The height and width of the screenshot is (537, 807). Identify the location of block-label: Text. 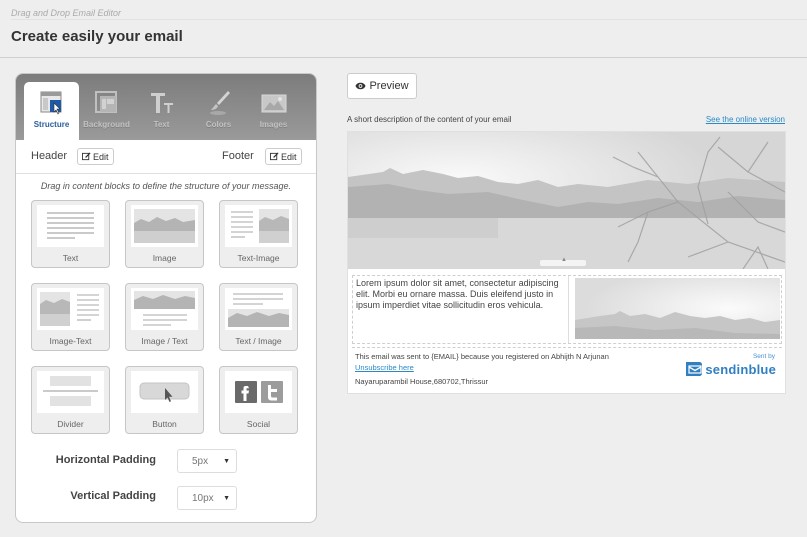
(70, 258).